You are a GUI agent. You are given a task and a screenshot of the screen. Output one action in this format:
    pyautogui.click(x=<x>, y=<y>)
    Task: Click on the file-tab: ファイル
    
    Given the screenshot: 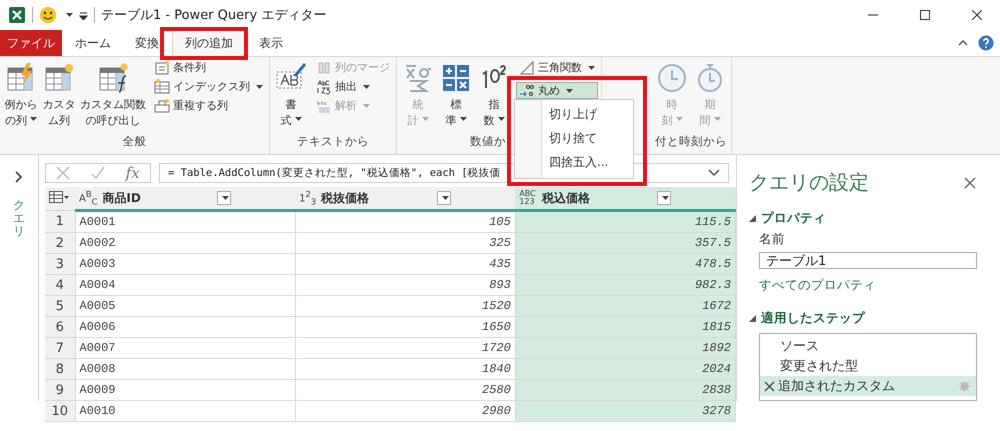 What is the action you would take?
    pyautogui.click(x=31, y=43)
    